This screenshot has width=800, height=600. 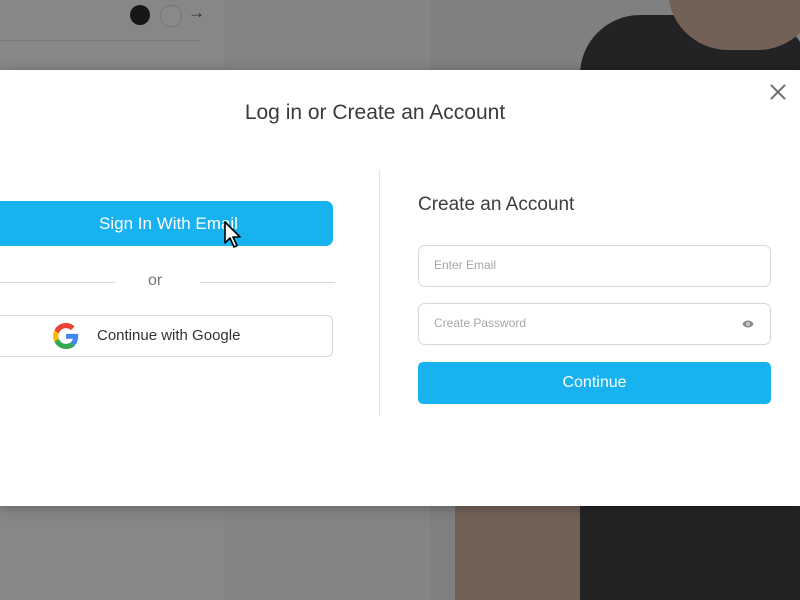 What do you see at coordinates (232, 234) in the screenshot?
I see `mouse-cursor-icon` at bounding box center [232, 234].